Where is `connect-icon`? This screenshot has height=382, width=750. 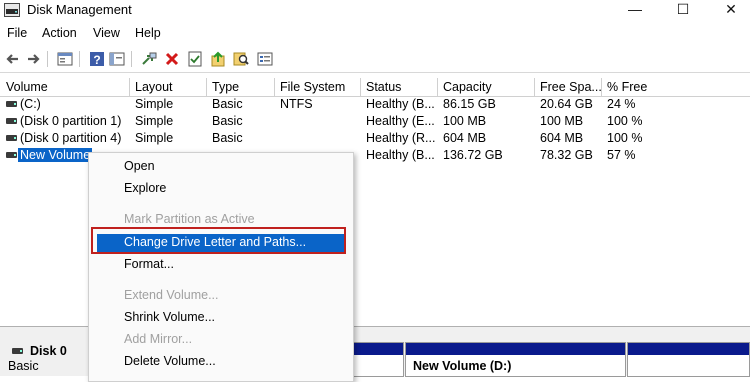
connect-icon is located at coordinates (149, 59).